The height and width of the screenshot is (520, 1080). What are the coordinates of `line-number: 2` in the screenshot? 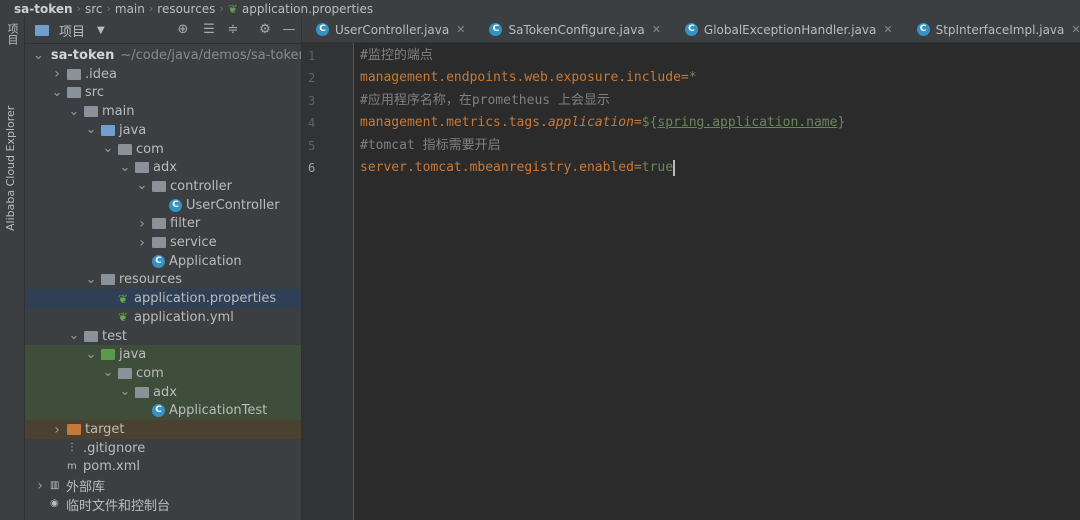 It's located at (312, 78).